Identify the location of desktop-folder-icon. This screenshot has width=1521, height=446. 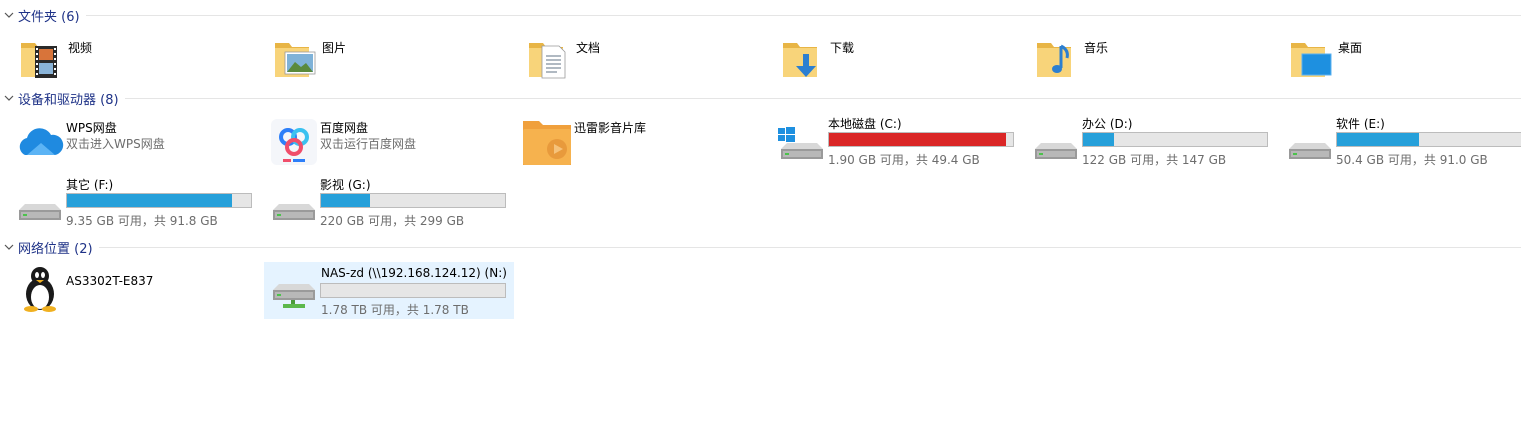
(1311, 60).